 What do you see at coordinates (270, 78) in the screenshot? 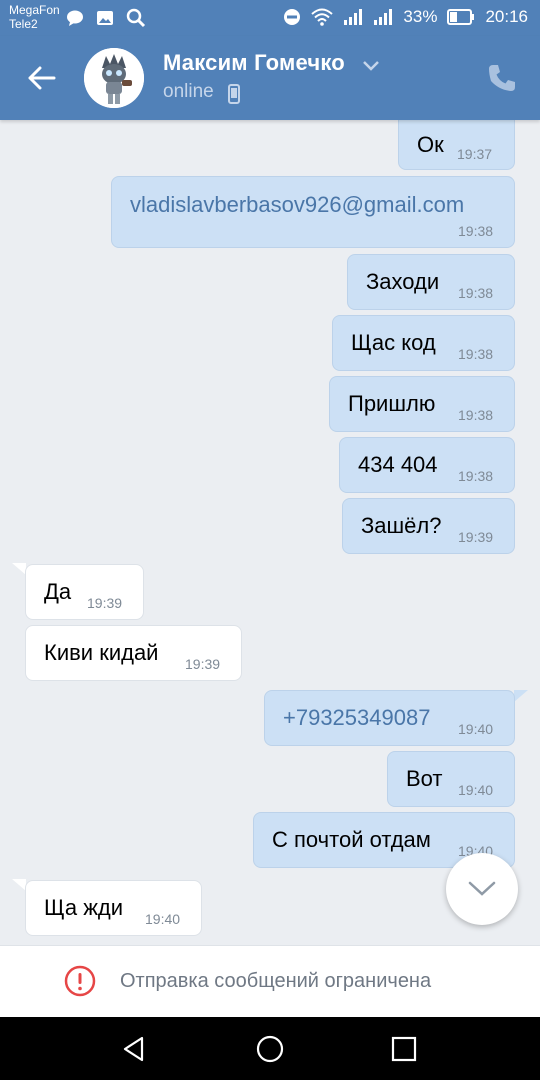
I see `chat-header: Максим Гомечко online` at bounding box center [270, 78].